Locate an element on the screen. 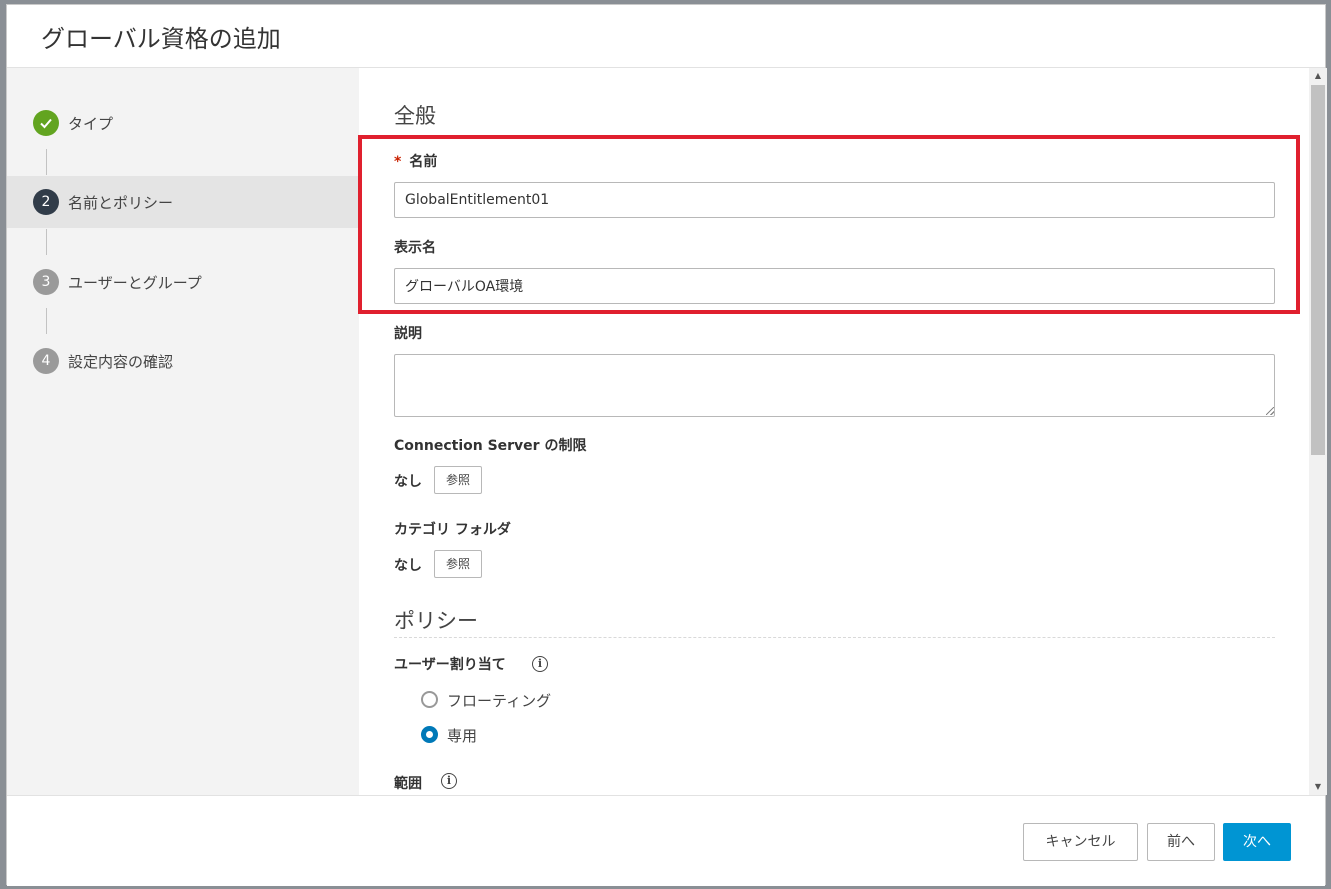 The height and width of the screenshot is (889, 1331). cancel-button: キャンセル is located at coordinates (1080, 842).